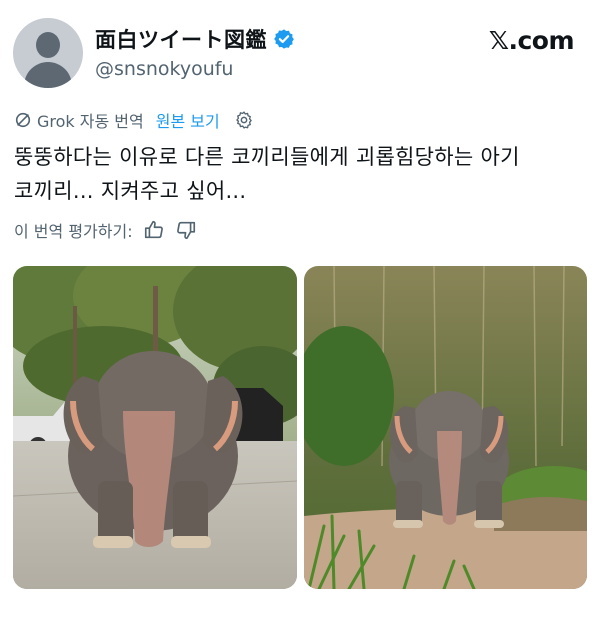 The height and width of the screenshot is (624, 600). I want to click on author-name-row: 面白ツイート図鑑, so click(195, 39).